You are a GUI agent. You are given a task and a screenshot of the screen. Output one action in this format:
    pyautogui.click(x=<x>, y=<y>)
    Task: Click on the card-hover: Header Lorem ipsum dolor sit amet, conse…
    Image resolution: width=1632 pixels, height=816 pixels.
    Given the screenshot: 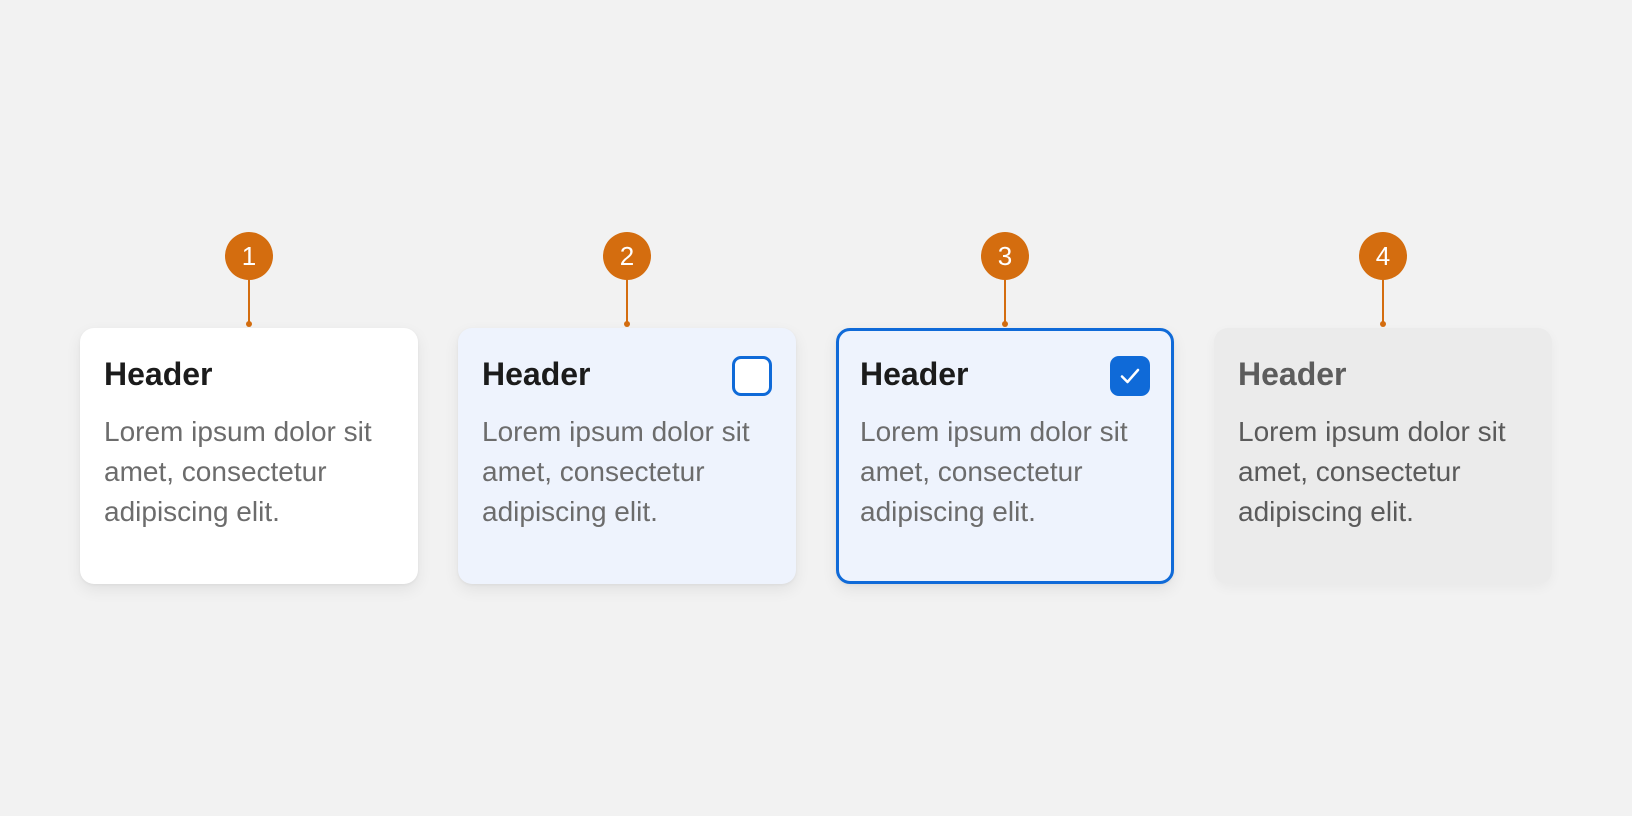 What is the action you would take?
    pyautogui.click(x=627, y=456)
    